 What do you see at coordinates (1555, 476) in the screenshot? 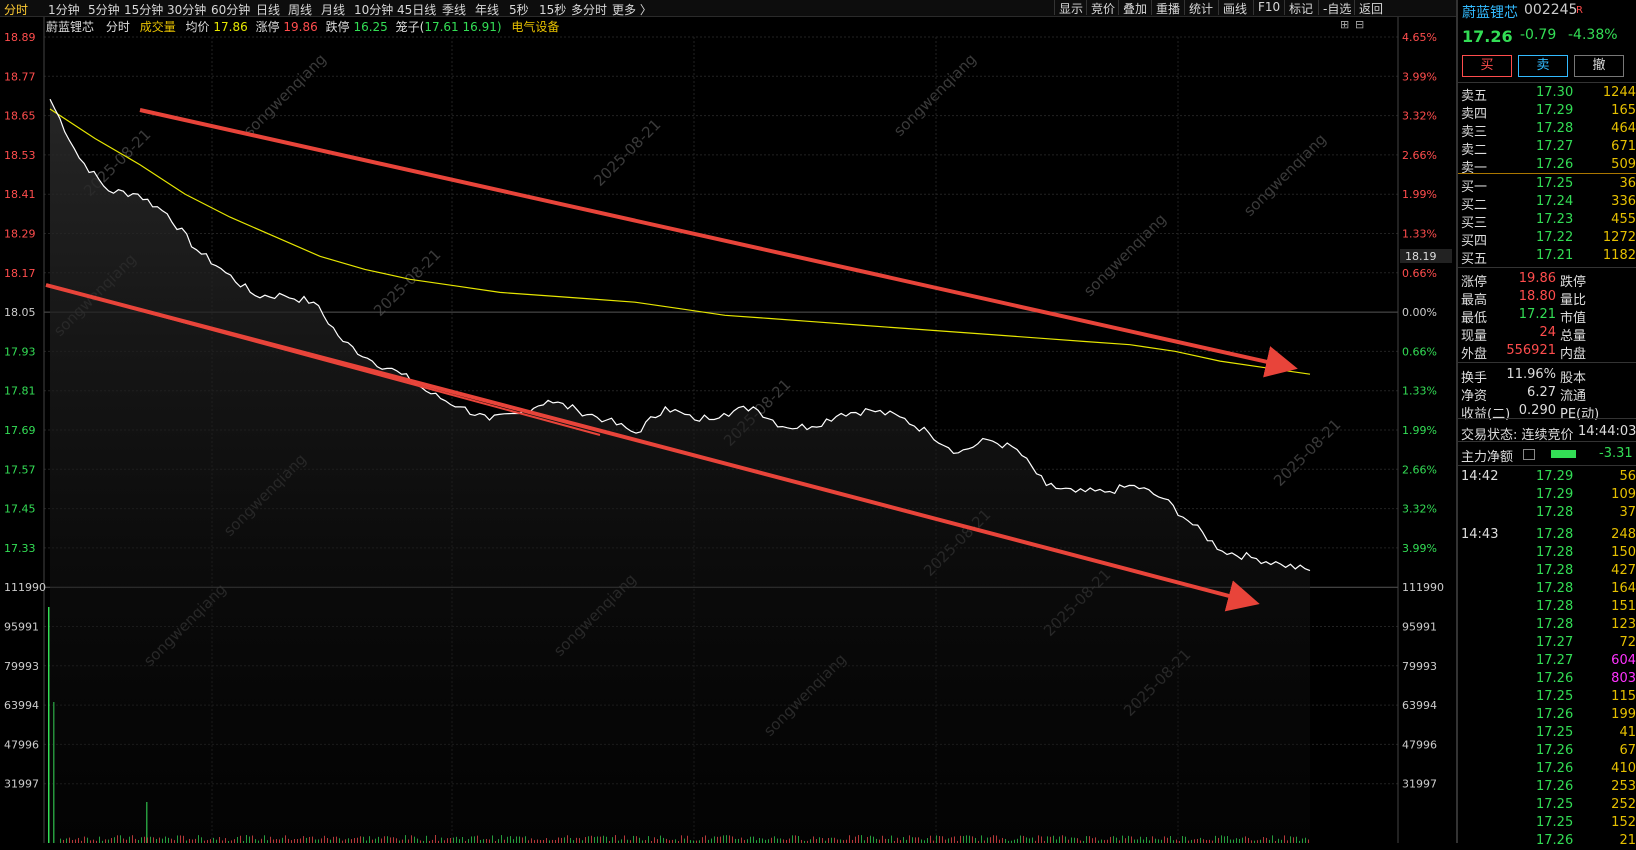
I see `tick-price: 17.29` at bounding box center [1555, 476].